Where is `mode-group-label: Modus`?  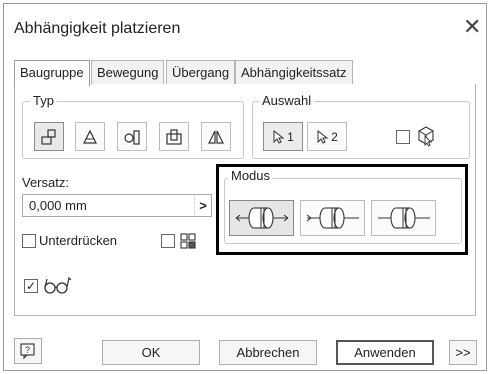
mode-group-label: Modus is located at coordinates (251, 175).